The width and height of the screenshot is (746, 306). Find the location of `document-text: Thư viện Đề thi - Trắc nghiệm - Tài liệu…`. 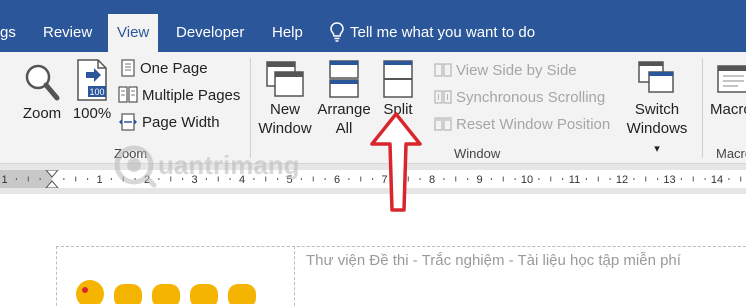

document-text: Thư viện Đề thi - Trắc nghiệm - Tài liệu… is located at coordinates (493, 260).